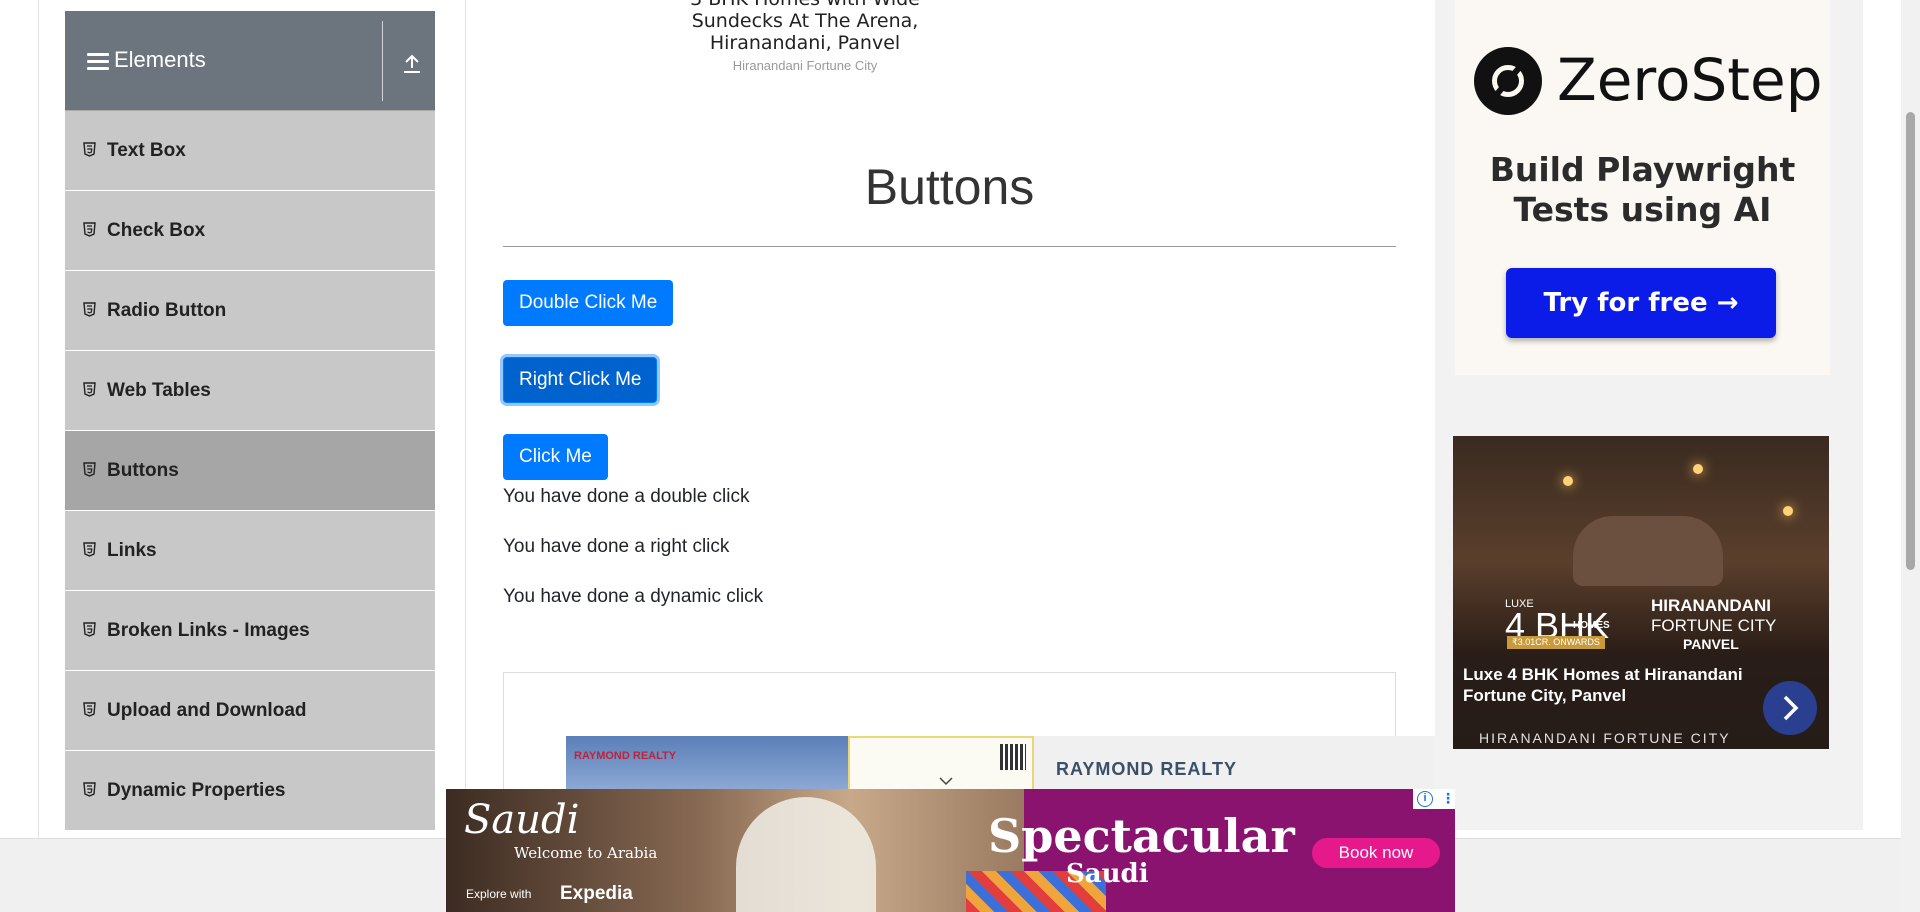 Image resolution: width=1920 pixels, height=912 pixels. I want to click on top-ad-subtitle: Hiranandani Fortune City, so click(805, 65).